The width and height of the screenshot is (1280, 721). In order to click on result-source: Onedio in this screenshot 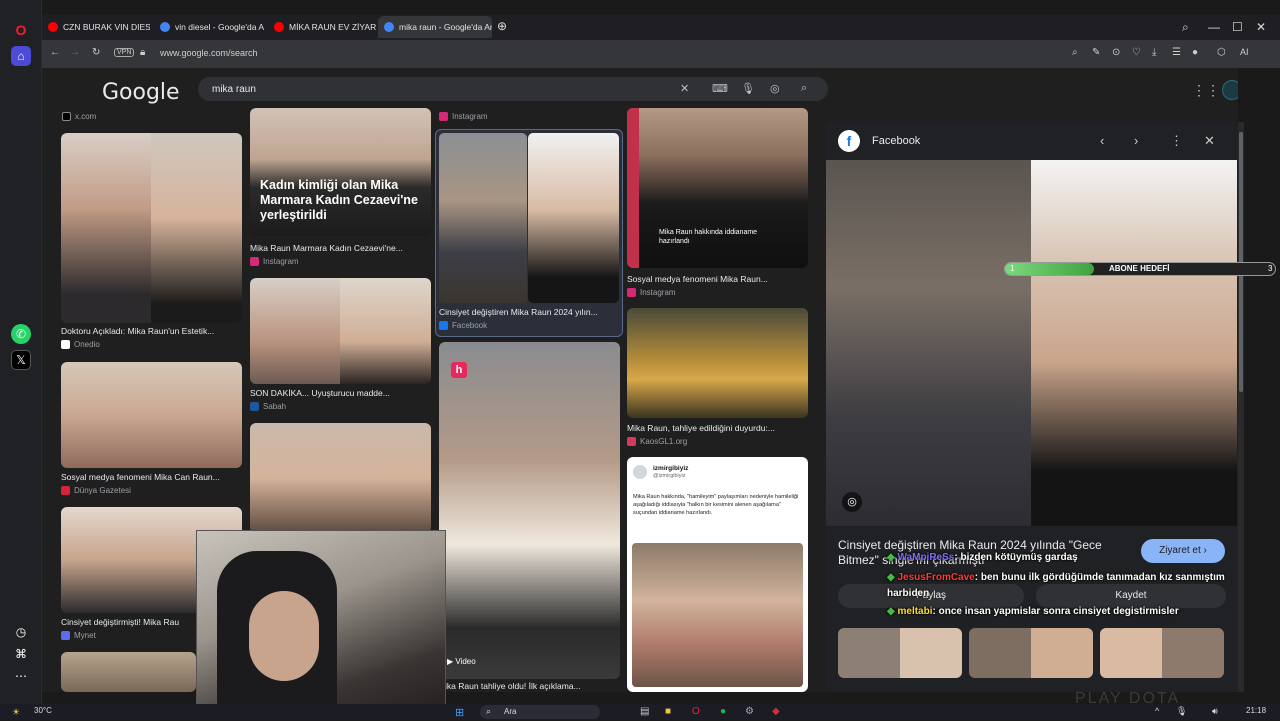, I will do `click(80, 344)`.